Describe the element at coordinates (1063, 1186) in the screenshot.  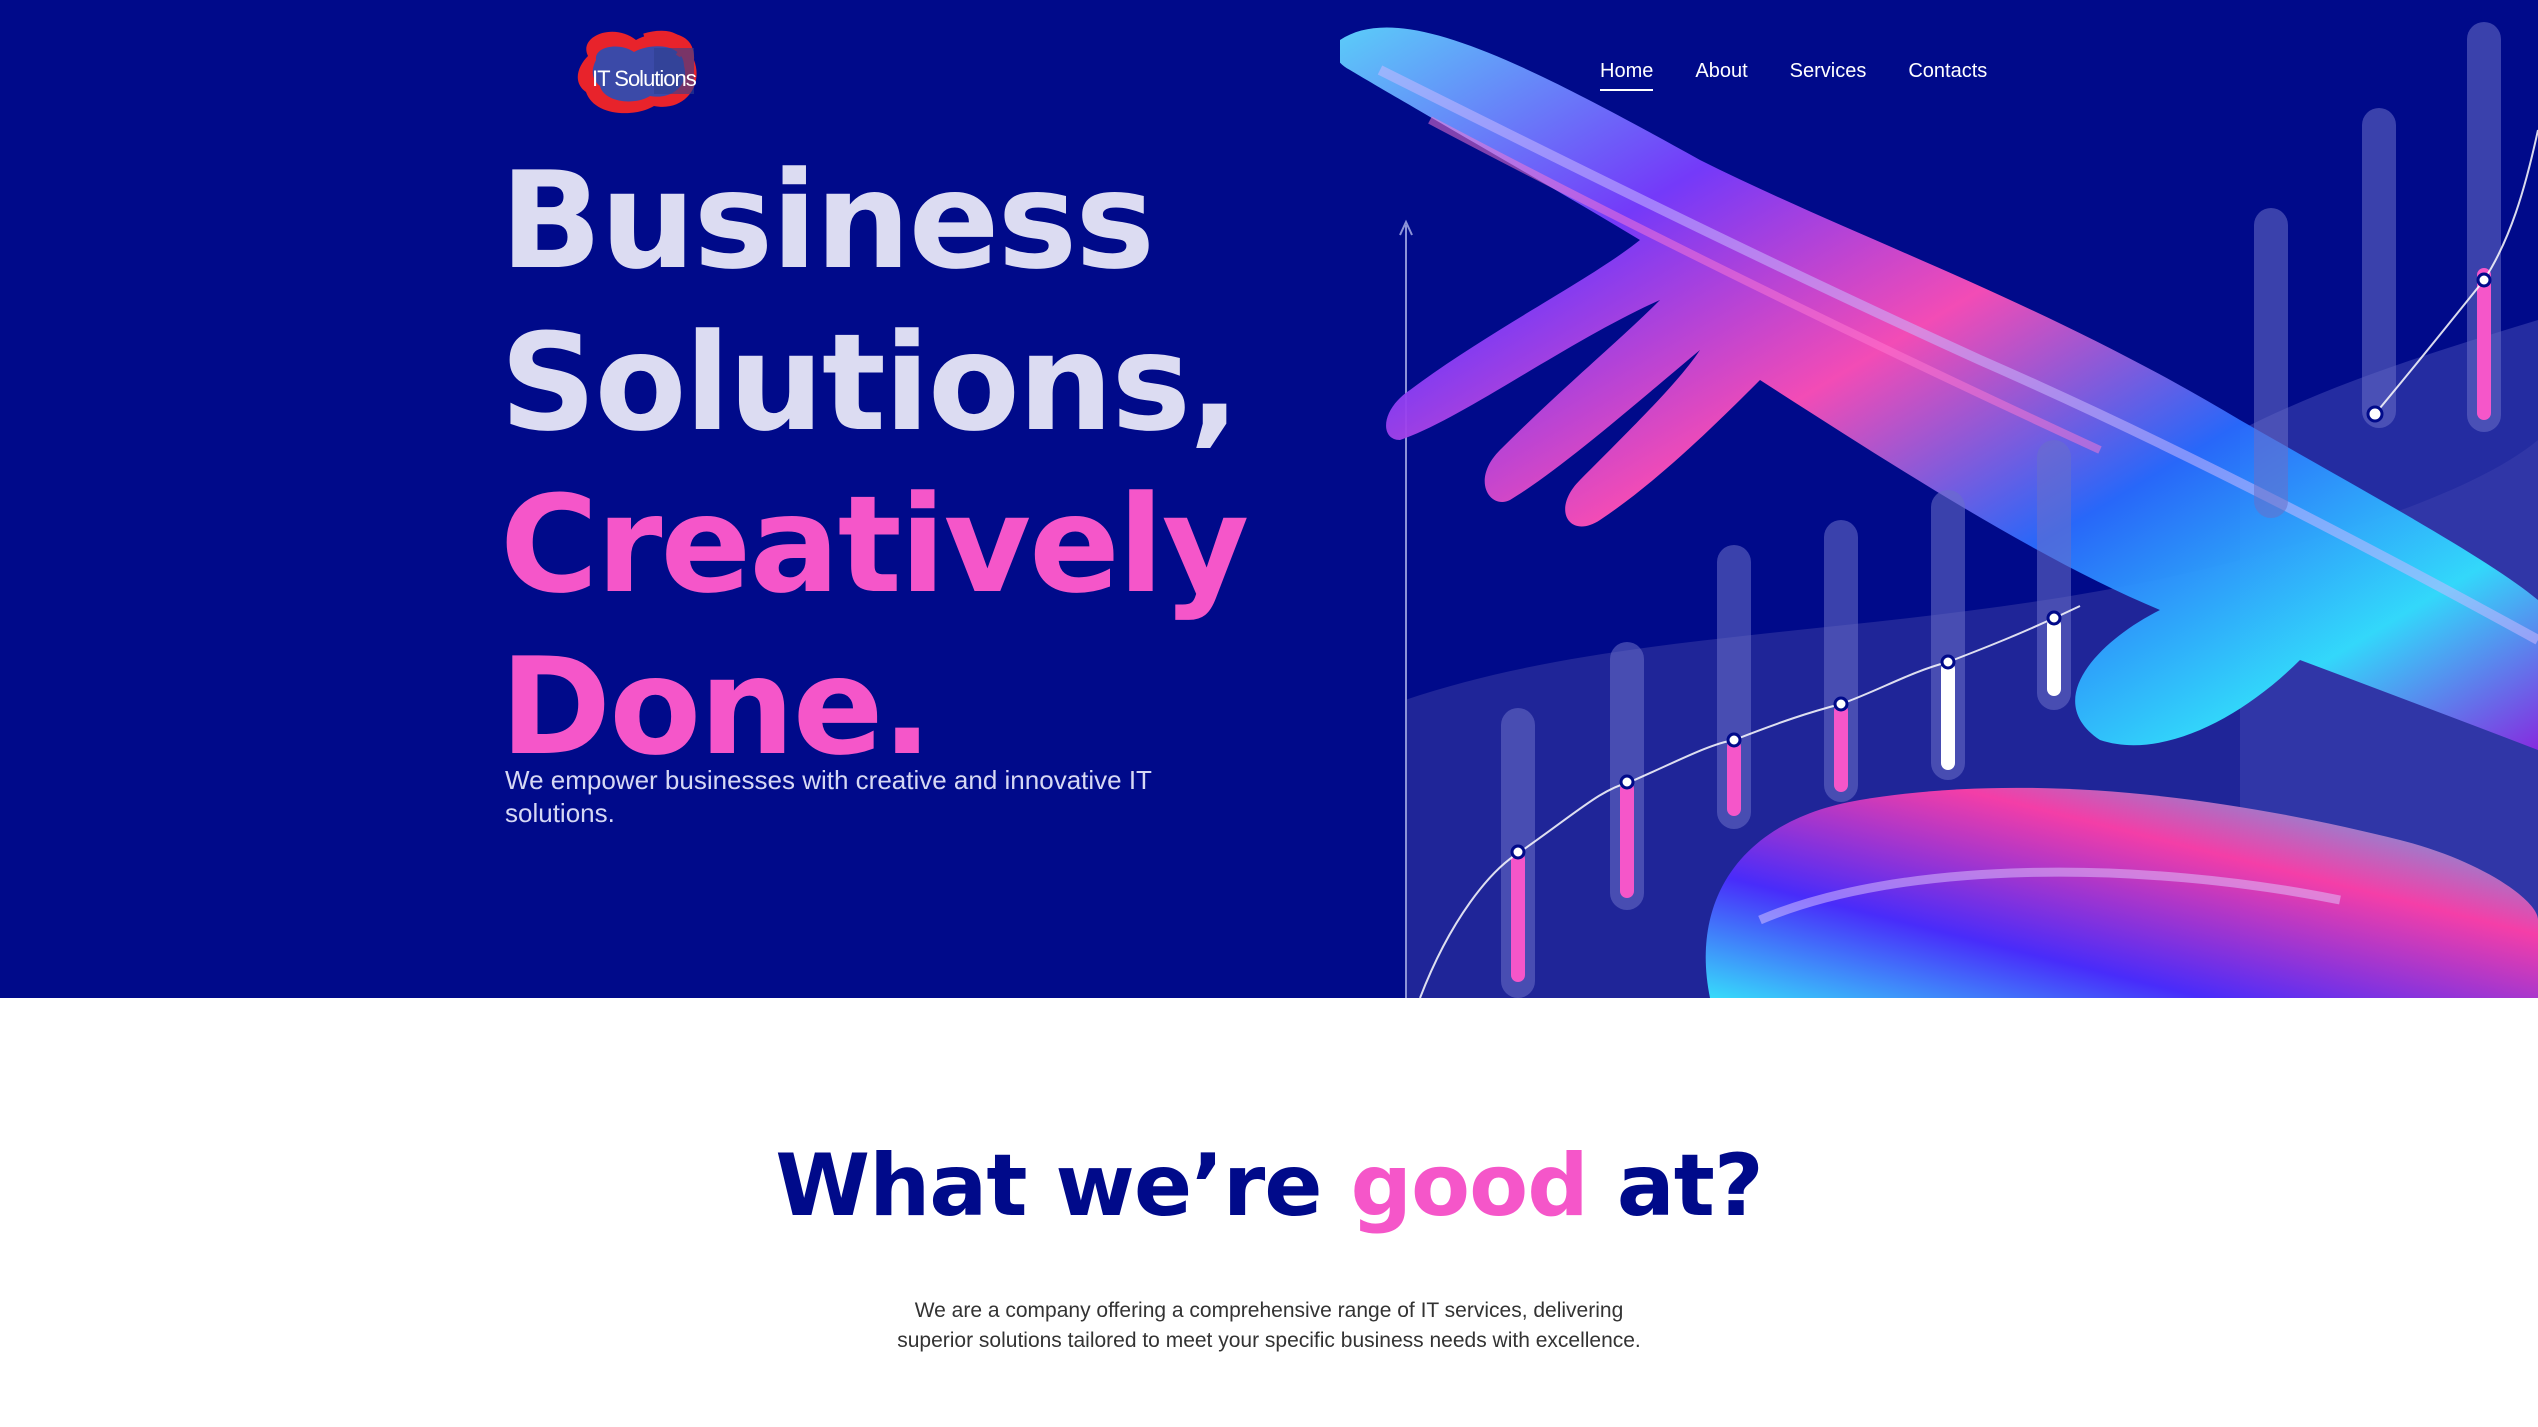
I see `section-title-part-1: What we’re` at that location.